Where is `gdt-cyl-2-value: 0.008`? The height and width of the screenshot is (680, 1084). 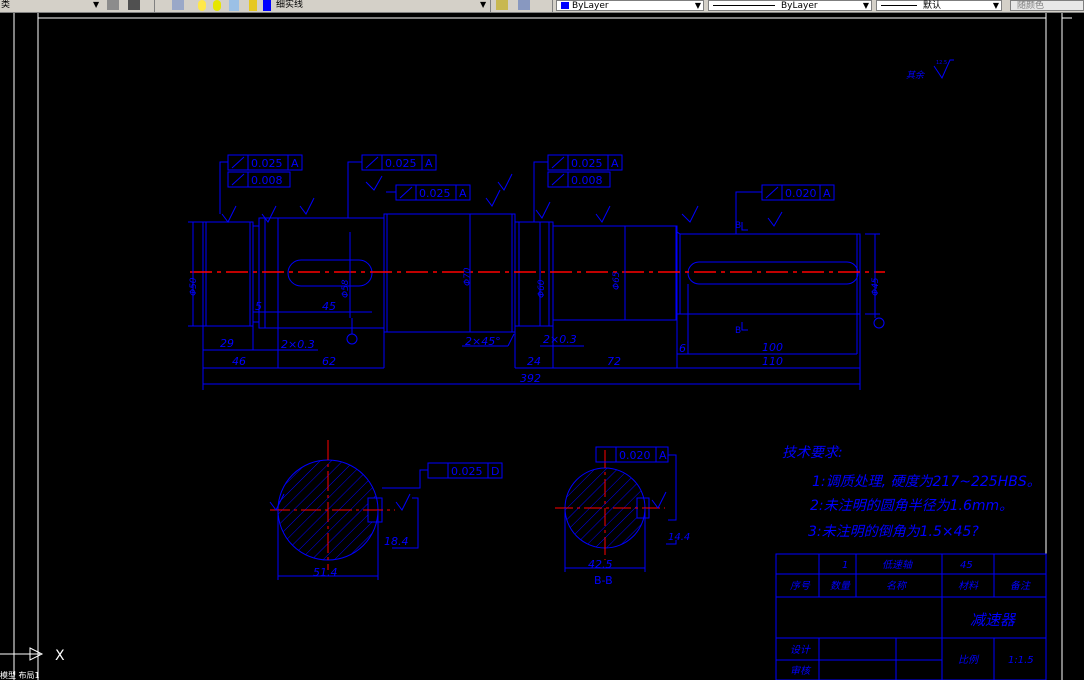 gdt-cyl-2-value: 0.008 is located at coordinates (587, 180).